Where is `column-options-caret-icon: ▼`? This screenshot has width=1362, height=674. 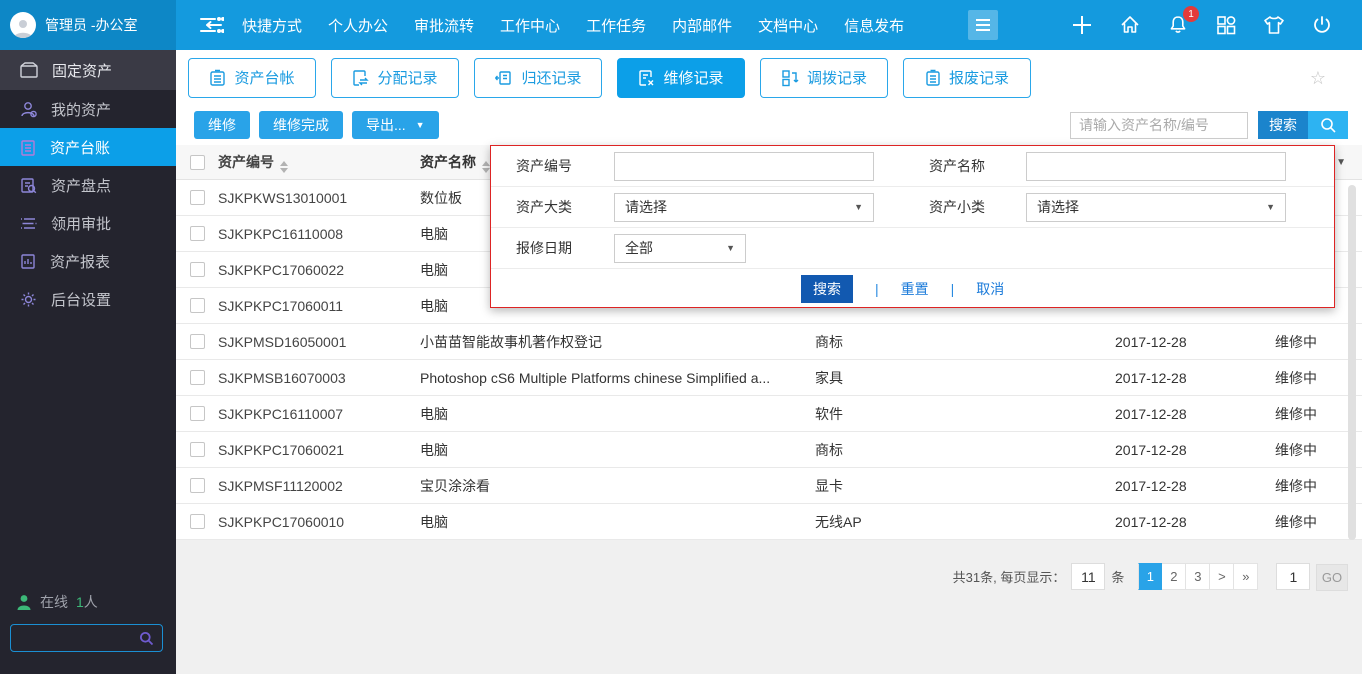 column-options-caret-icon: ▼ is located at coordinates (1341, 162).